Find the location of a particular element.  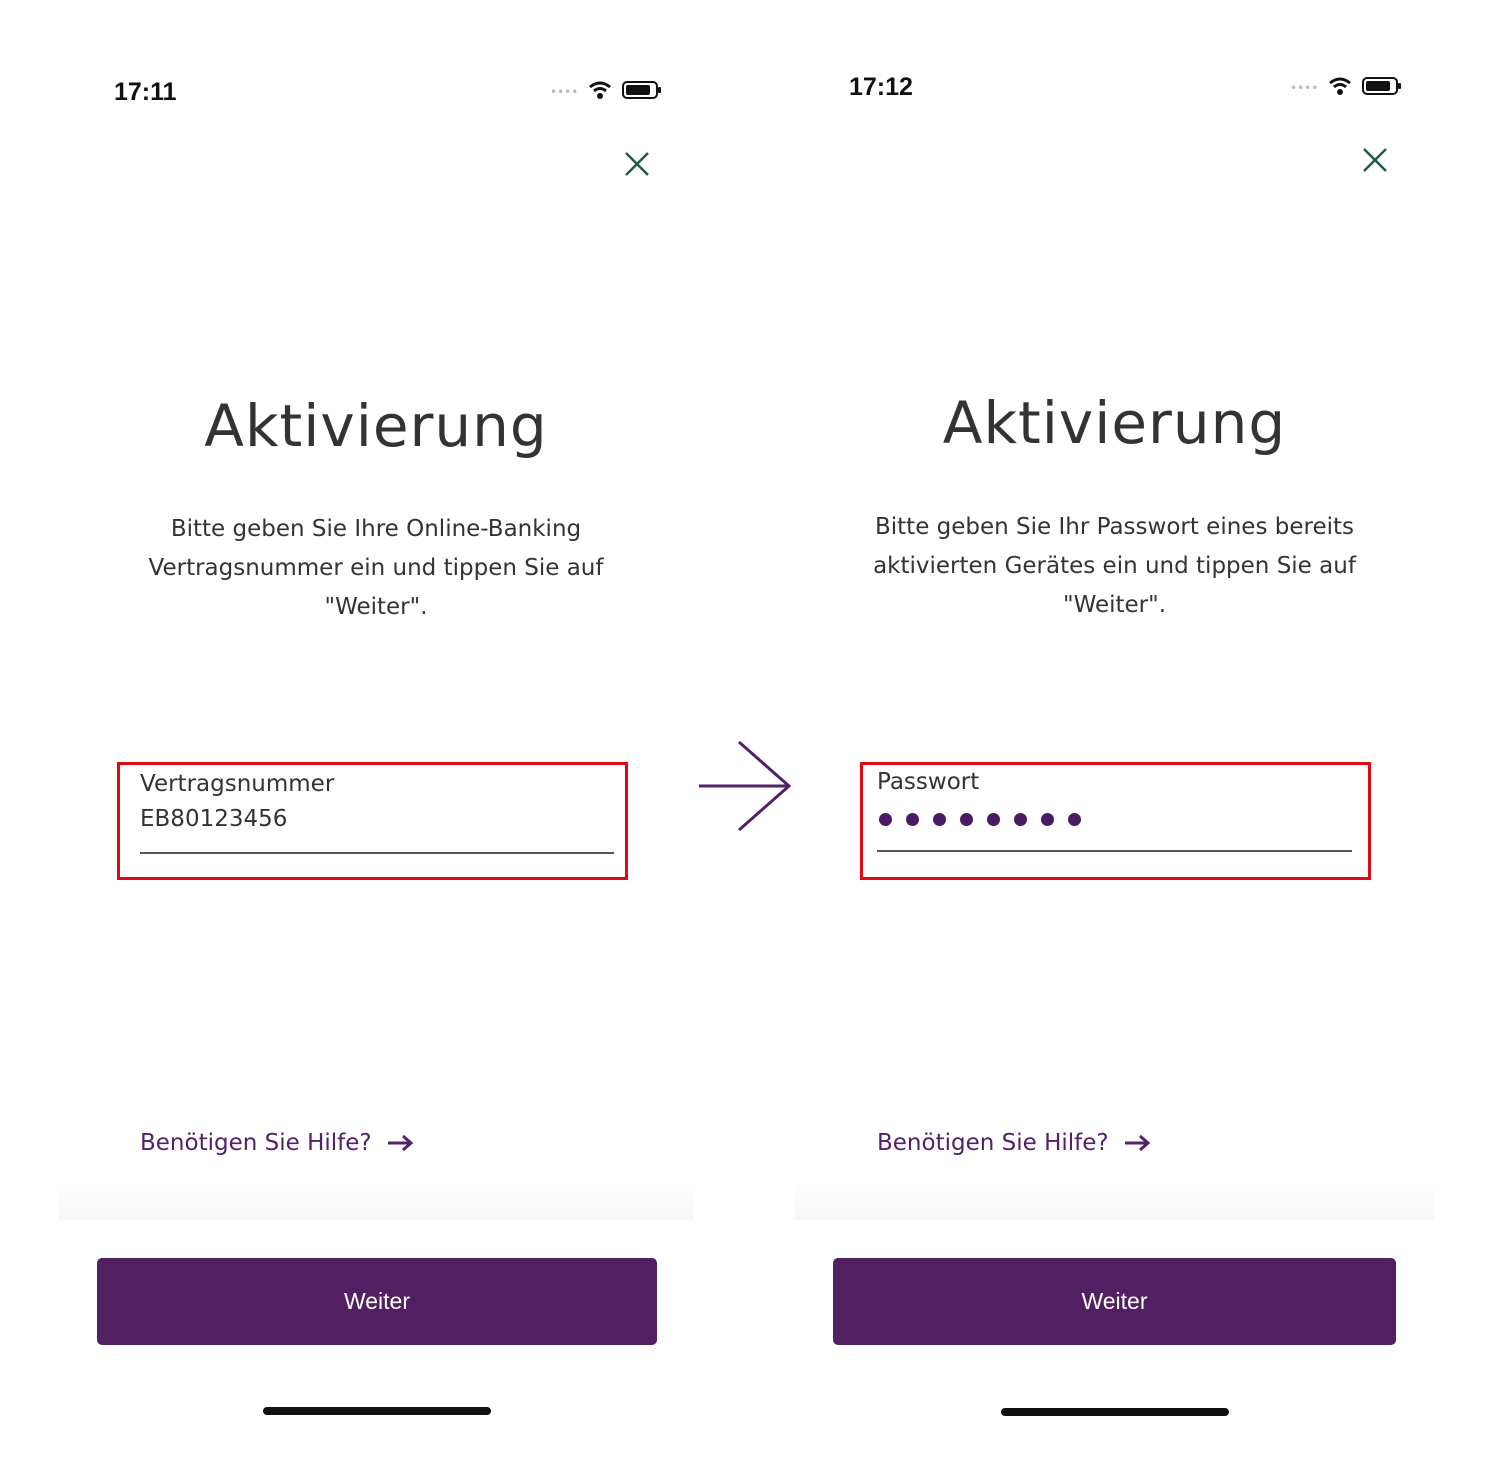

description-line: Vertragsnummer ein und tippen Sie auf is located at coordinates (376, 568).